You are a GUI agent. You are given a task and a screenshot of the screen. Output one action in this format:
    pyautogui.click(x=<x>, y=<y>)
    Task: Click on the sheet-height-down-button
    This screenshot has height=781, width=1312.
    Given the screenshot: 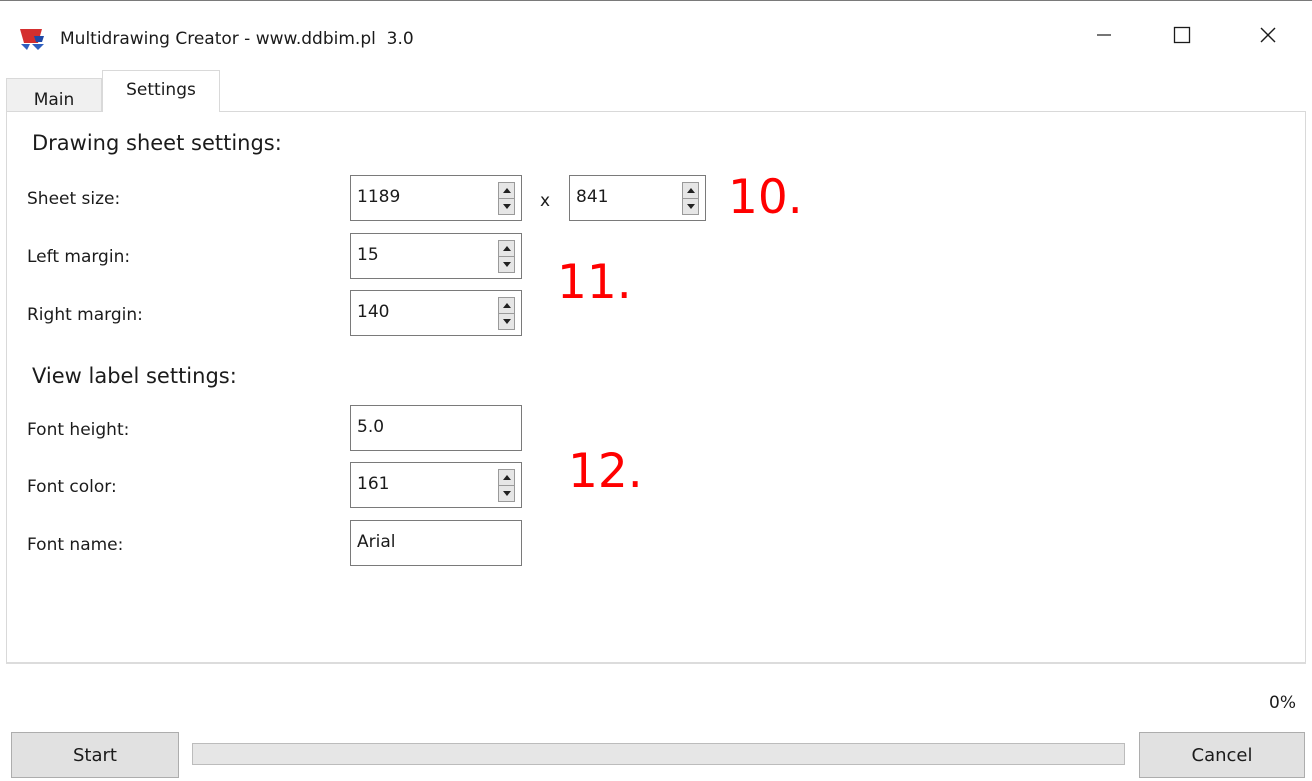 What is the action you would take?
    pyautogui.click(x=690, y=207)
    